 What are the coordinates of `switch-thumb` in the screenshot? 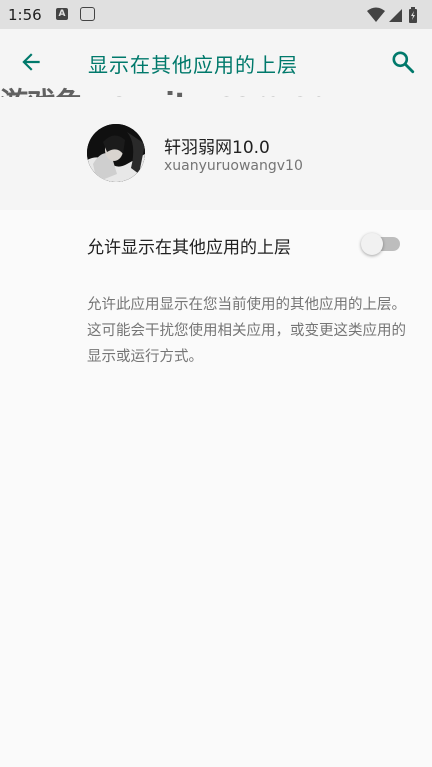 It's located at (372, 244).